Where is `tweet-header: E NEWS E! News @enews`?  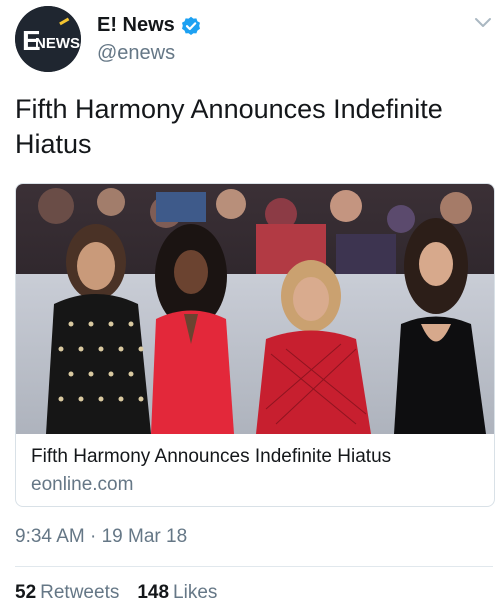 tweet-header: E NEWS E! News @enews is located at coordinates (250, 40).